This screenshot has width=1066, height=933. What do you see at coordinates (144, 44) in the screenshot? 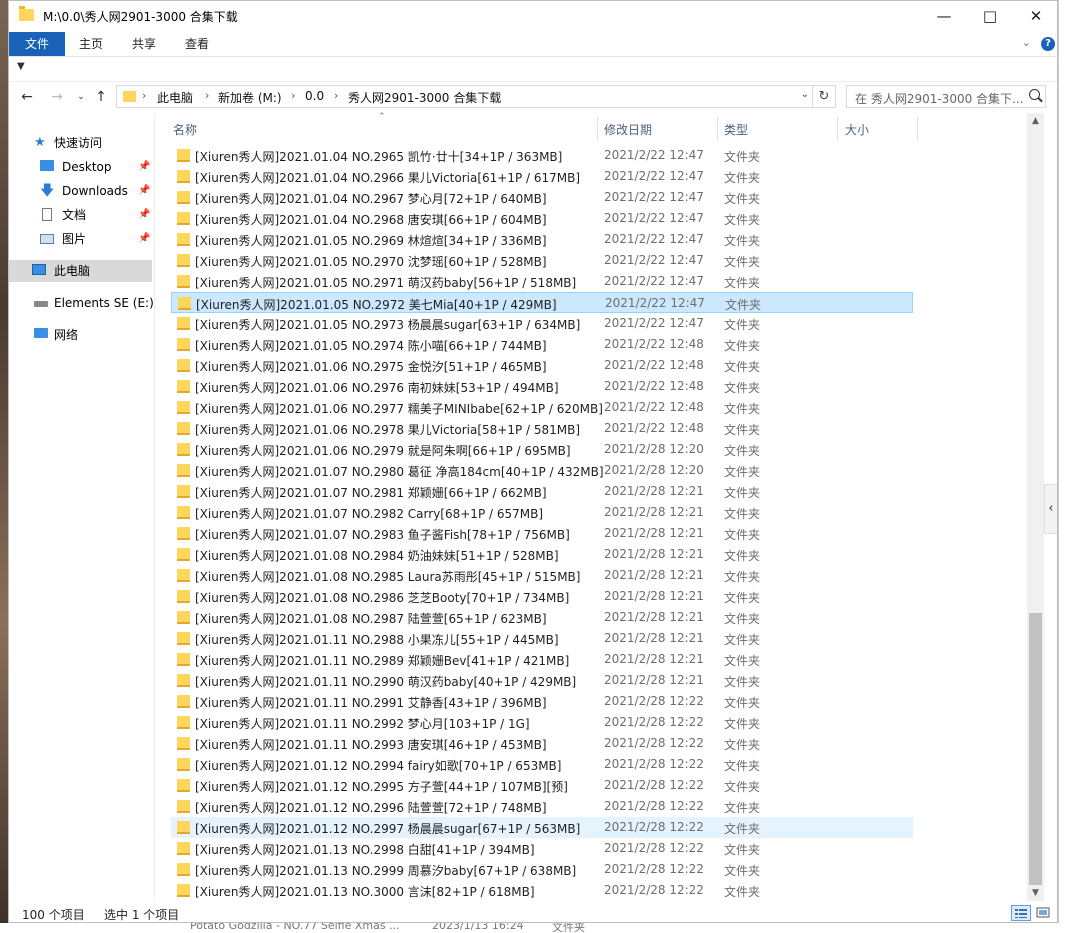
I see `tab-share: 共享` at bounding box center [144, 44].